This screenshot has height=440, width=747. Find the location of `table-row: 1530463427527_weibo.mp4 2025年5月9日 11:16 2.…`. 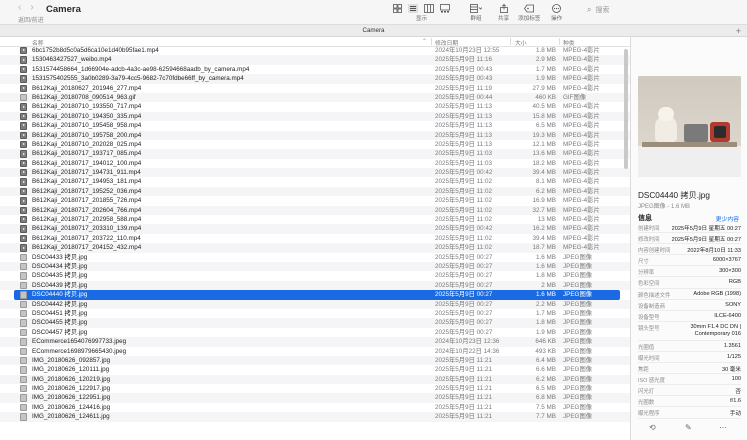

table-row: 1530463427527_weibo.mp4 2025年5月9日 11:16 2.… is located at coordinates (315, 60).